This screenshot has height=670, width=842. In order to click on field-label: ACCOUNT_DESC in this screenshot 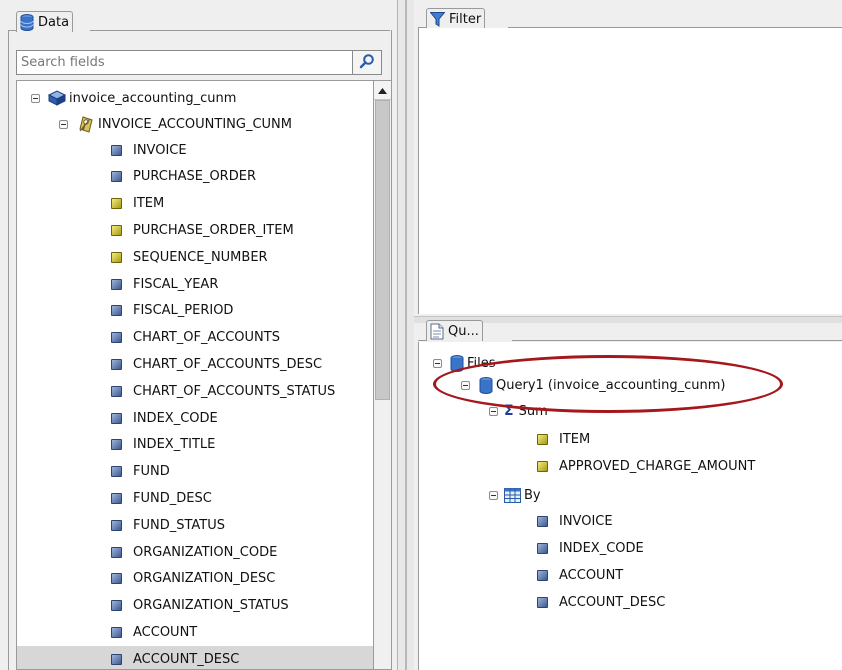, I will do `click(612, 602)`.